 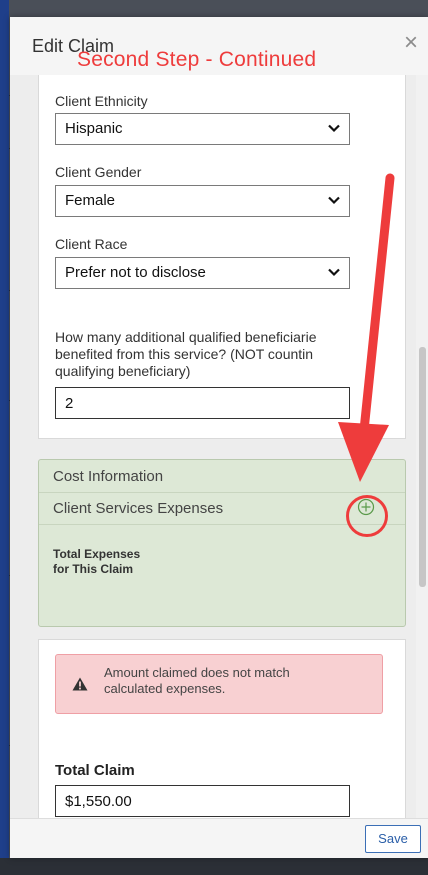 I want to click on scrollbar-thumb, so click(x=422, y=467).